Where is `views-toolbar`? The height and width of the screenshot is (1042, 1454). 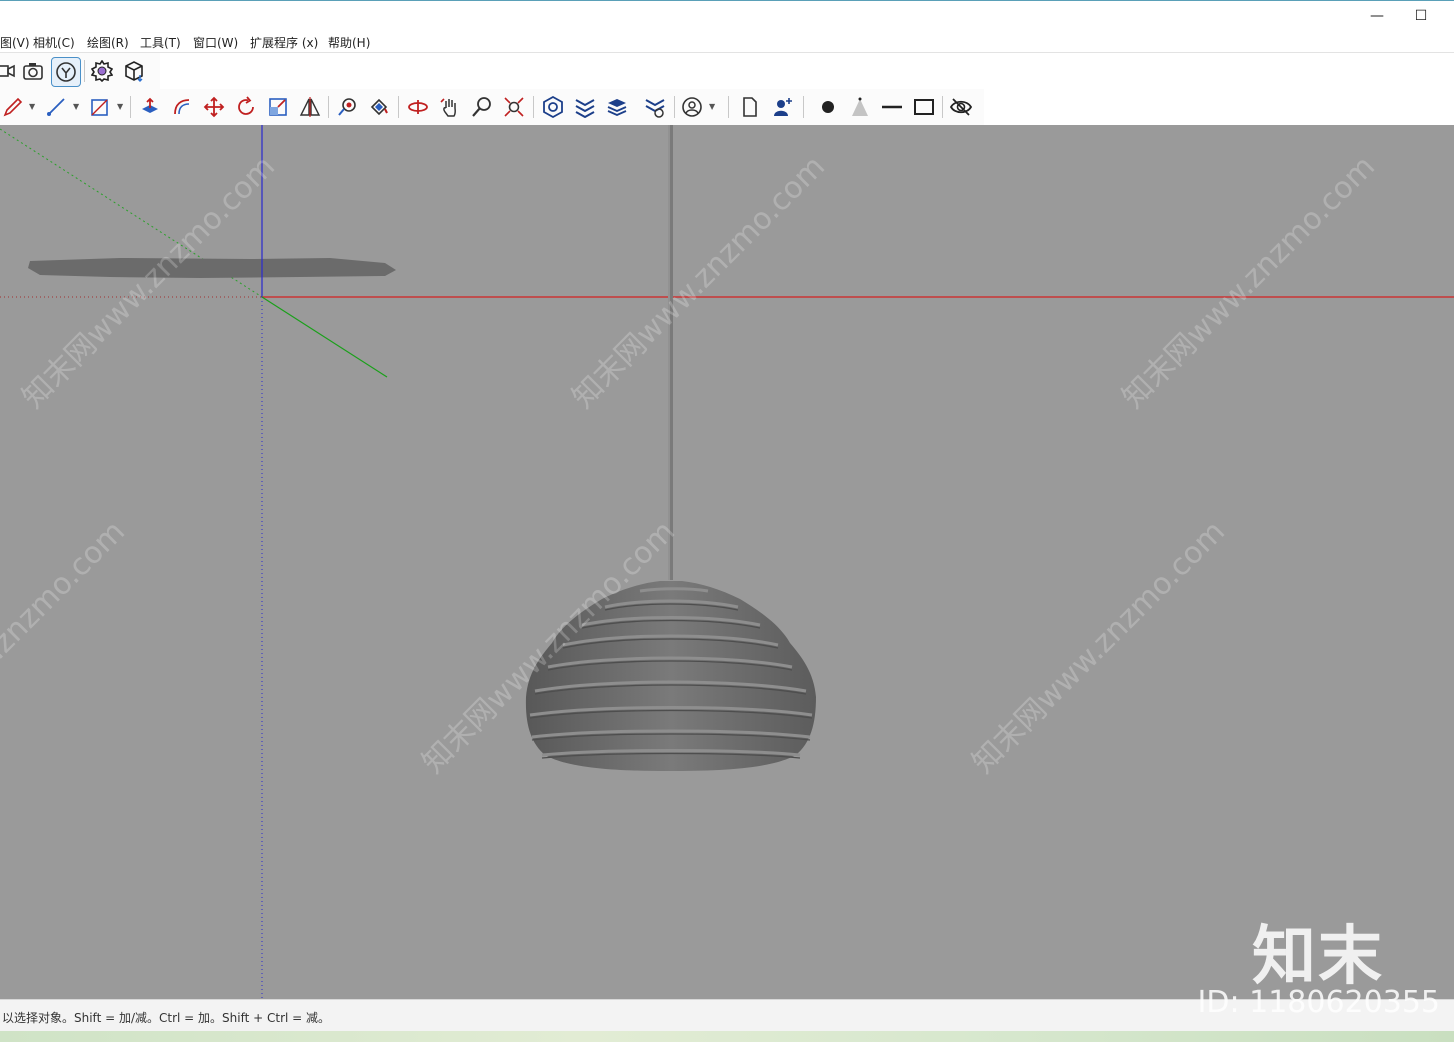
views-toolbar is located at coordinates (80, 71).